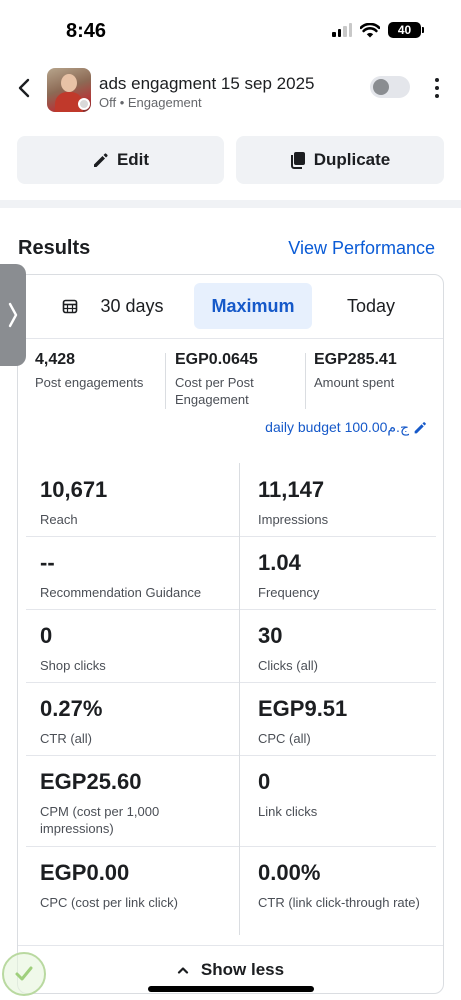 The height and width of the screenshot is (1000, 461). I want to click on summary-value: 4,428, so click(55, 359).